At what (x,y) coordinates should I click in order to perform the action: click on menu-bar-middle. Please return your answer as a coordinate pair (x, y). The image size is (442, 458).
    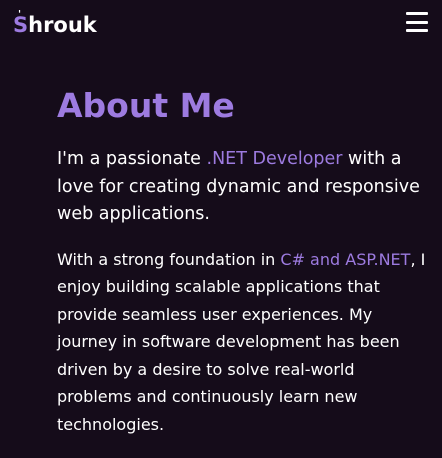
    Looking at the image, I should click on (417, 22).